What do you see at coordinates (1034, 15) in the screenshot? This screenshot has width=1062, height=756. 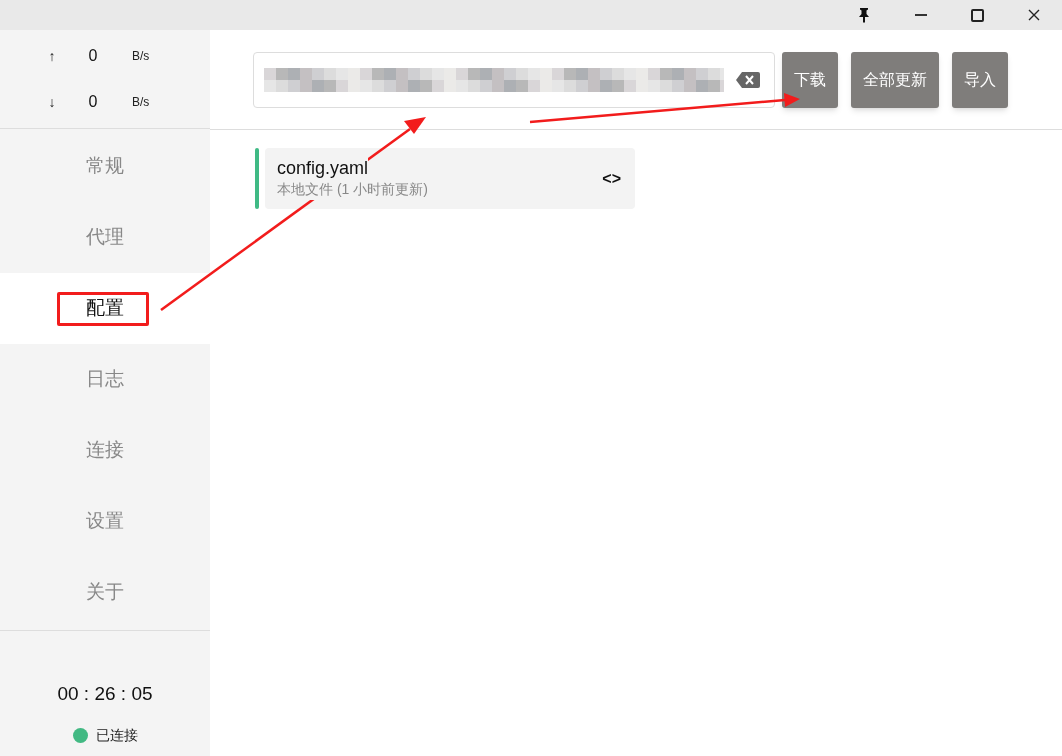 I see `close-icon` at bounding box center [1034, 15].